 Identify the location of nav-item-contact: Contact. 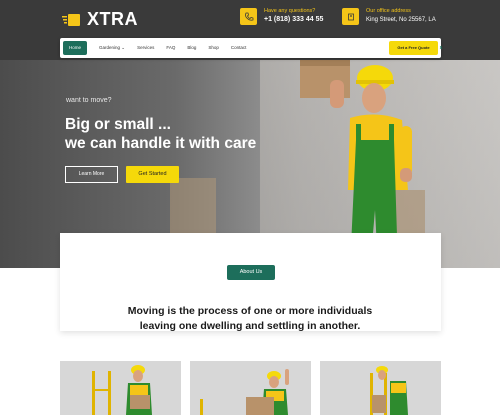
(239, 48).